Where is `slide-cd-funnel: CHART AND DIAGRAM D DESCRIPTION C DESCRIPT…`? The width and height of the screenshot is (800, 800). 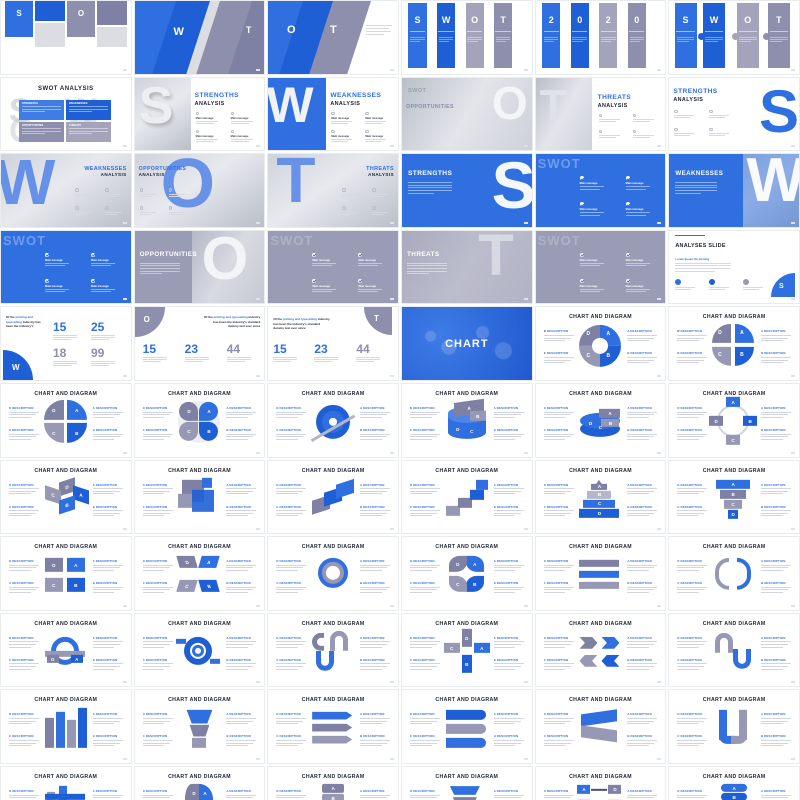
slide-cd-funnel: CHART AND DIAGRAM D DESCRIPTION C DESCRIPT… is located at coordinates (734, 497).